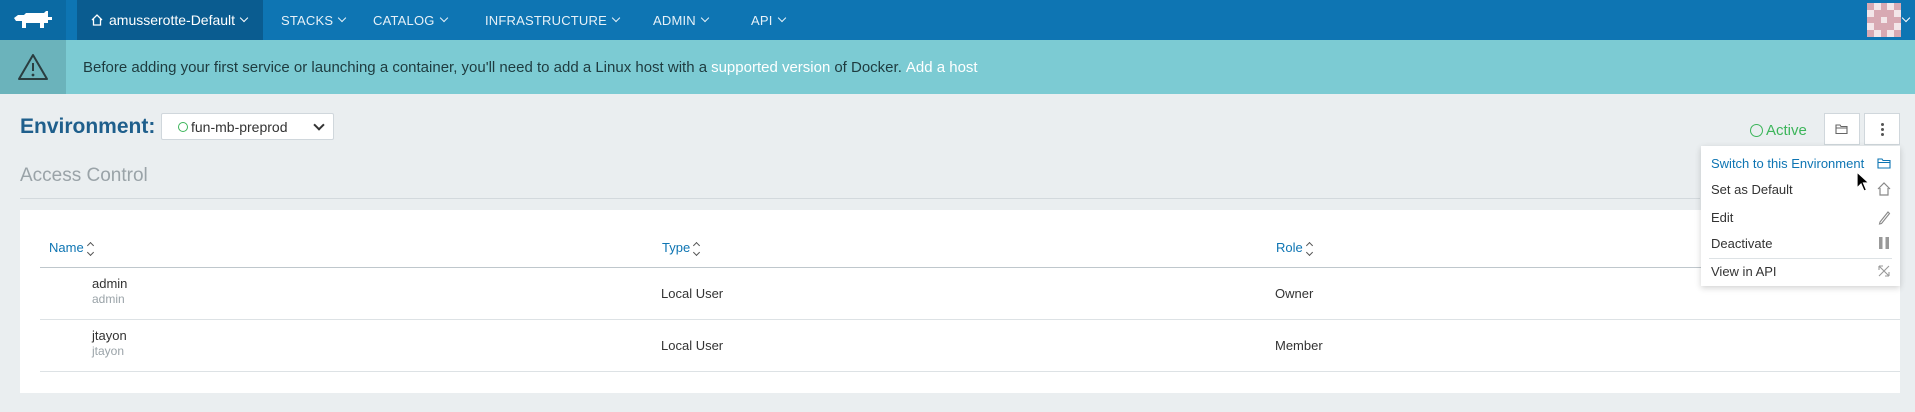 The height and width of the screenshot is (412, 1915). What do you see at coordinates (1742, 243) in the screenshot?
I see `menu-item-label: Deactivate` at bounding box center [1742, 243].